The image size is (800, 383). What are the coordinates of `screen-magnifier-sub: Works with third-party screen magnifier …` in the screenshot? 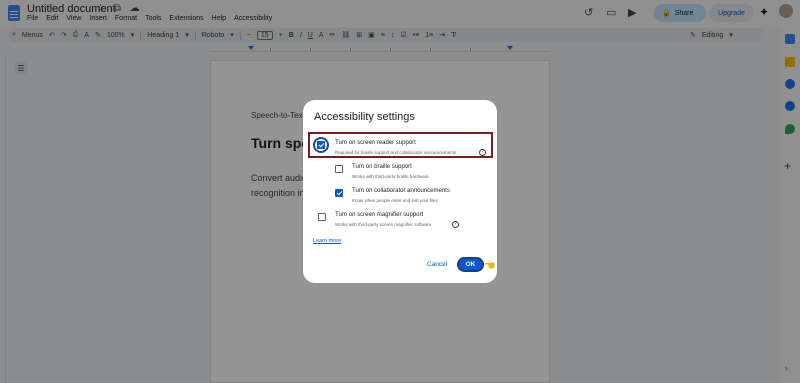 It's located at (383, 224).